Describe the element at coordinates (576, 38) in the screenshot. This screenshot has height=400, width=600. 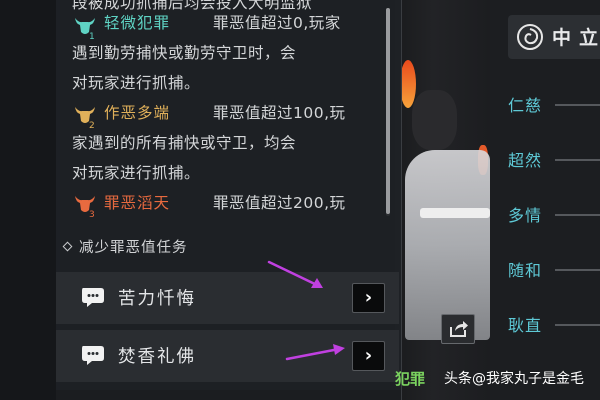
I see `alignment-title: 中立` at that location.